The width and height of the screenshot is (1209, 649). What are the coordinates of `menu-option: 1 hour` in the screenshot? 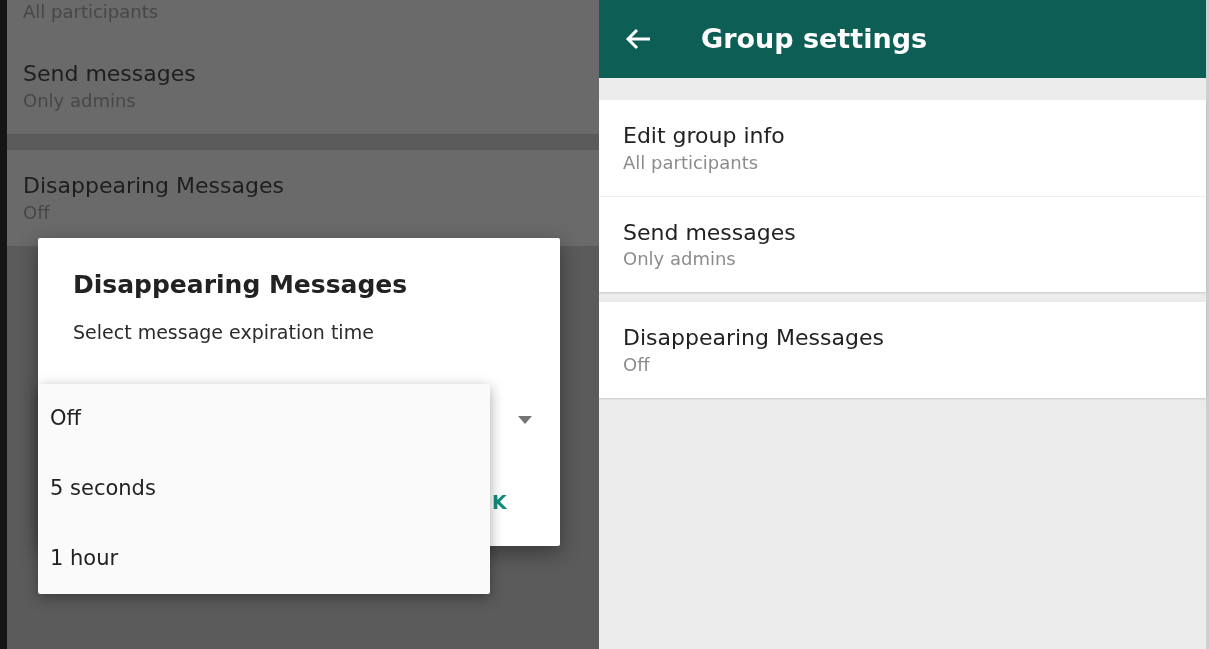 It's located at (264, 559).